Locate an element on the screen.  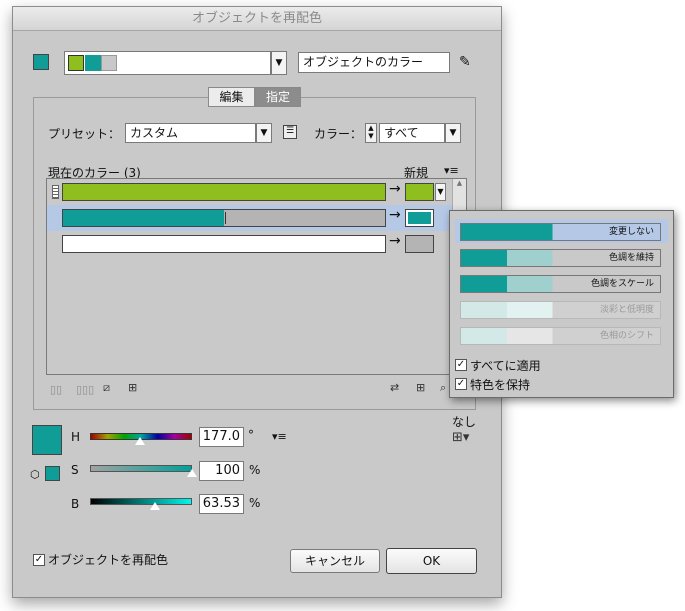
colors-select: すべて is located at coordinates (412, 133).